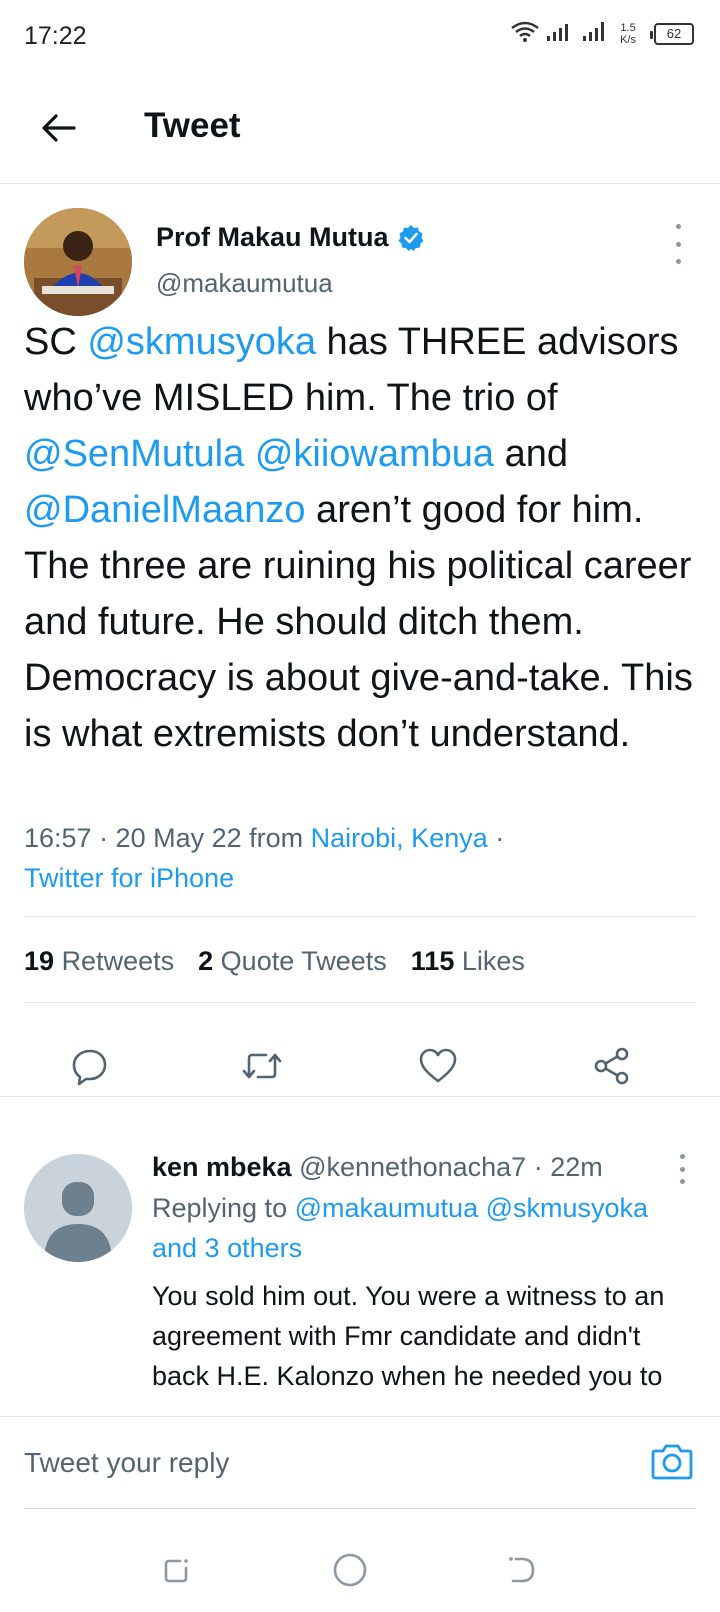 Image resolution: width=720 pixels, height=1612 pixels. I want to click on battery-level: 62, so click(674, 33).